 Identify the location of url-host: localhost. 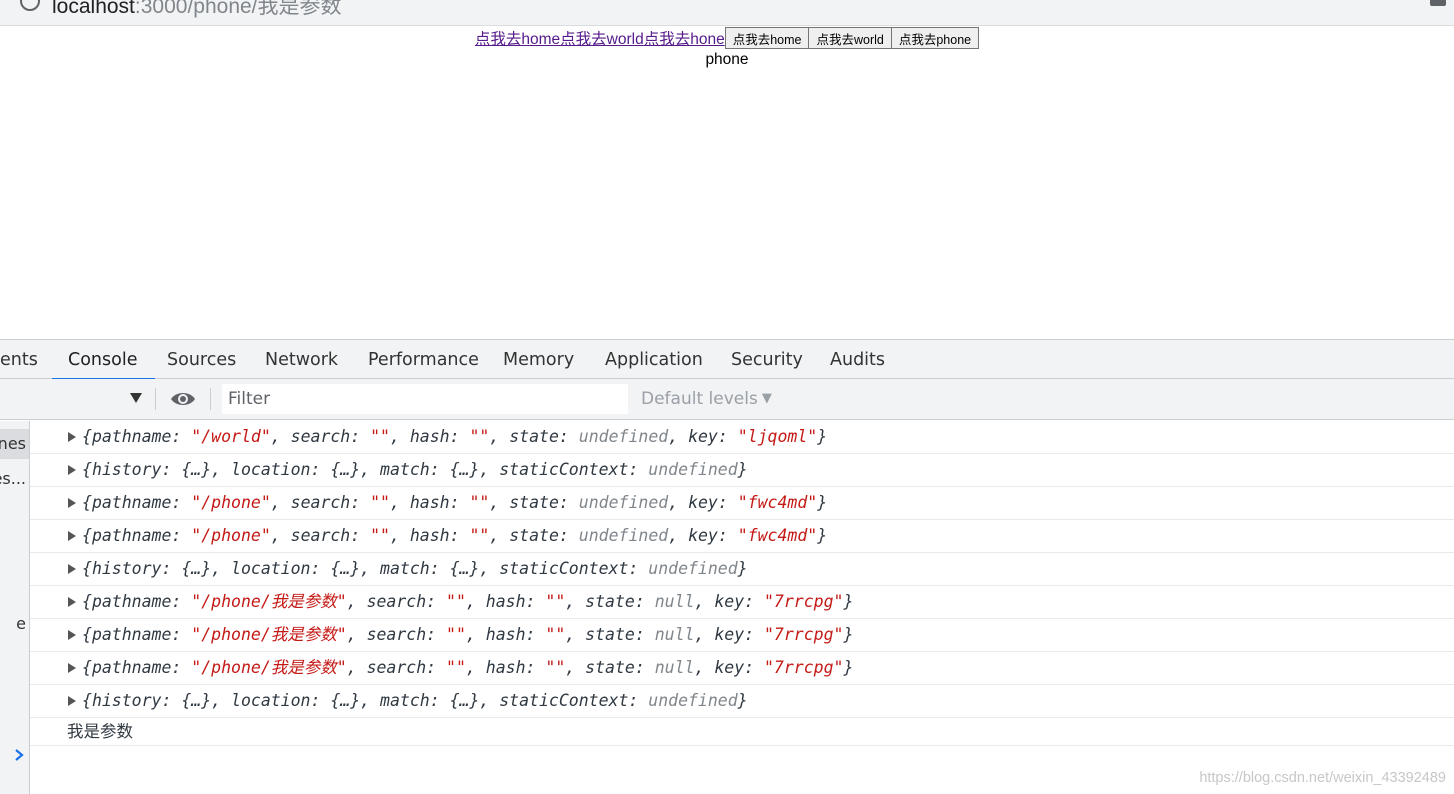
(93, 9).